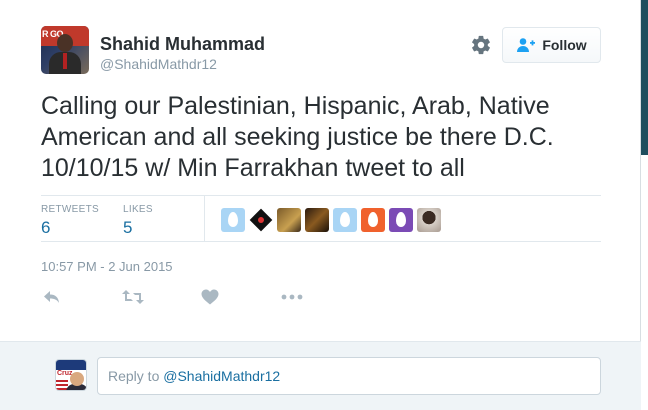  Describe the element at coordinates (136, 376) in the screenshot. I see `reply-prefix: Reply to` at that location.